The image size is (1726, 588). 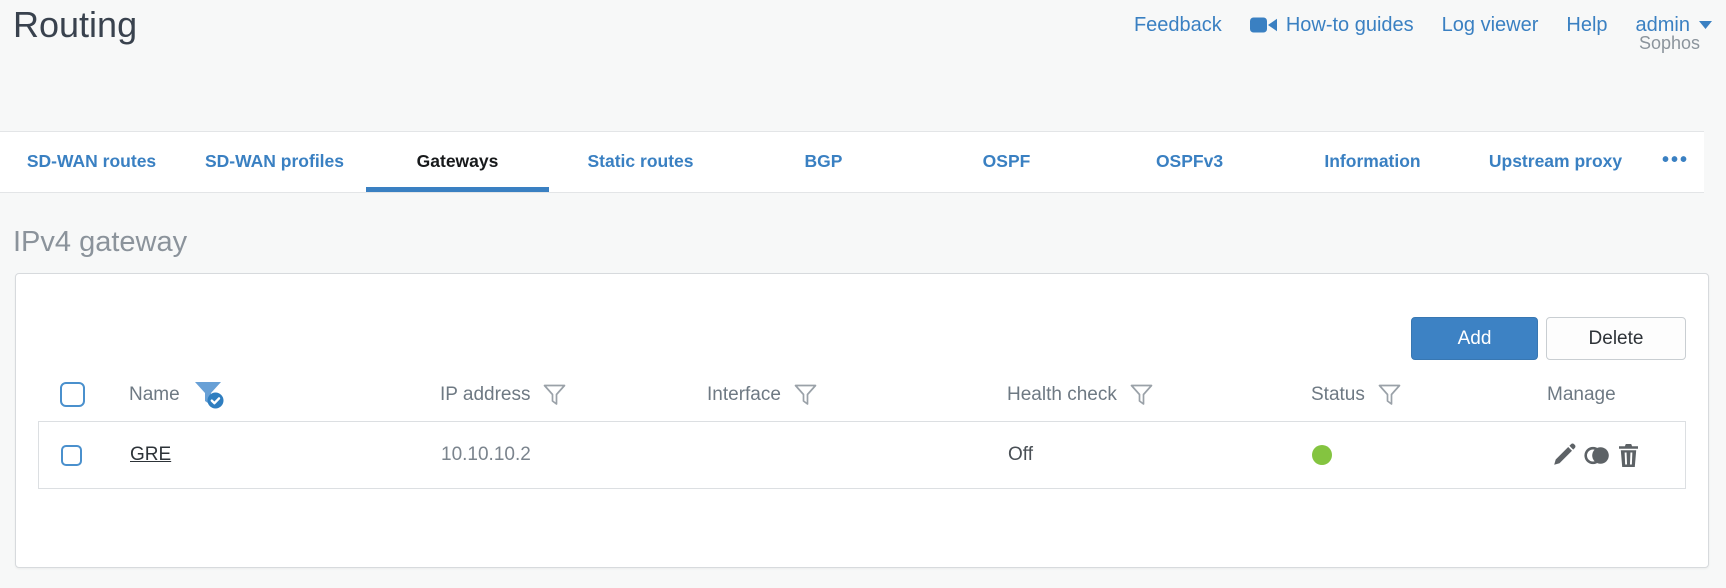 I want to click on column-header-ip-address: IP address, so click(x=551, y=395).